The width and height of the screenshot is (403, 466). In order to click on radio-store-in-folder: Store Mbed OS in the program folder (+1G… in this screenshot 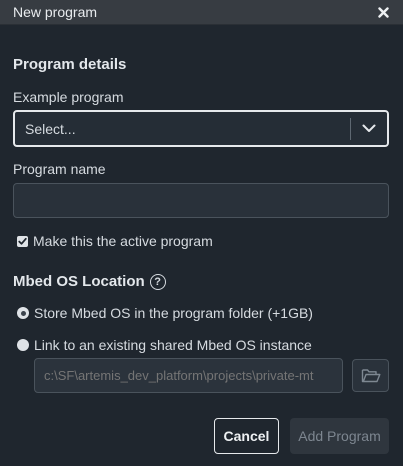, I will do `click(165, 313)`.